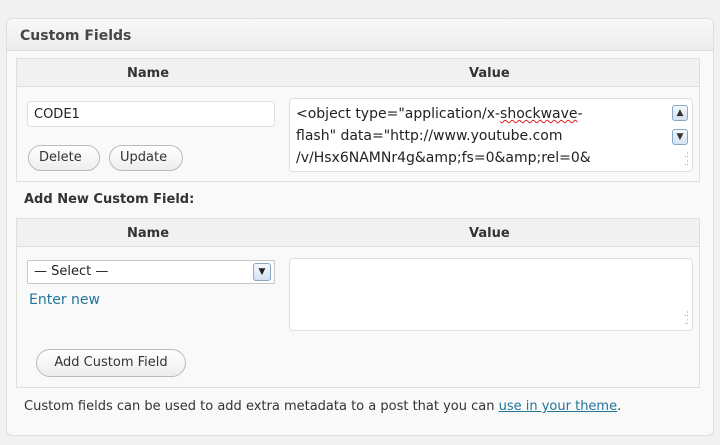  Describe the element at coordinates (429, 136) in the screenshot. I see `field-value-line-2: flash" data="http://www.youtube.com` at that location.